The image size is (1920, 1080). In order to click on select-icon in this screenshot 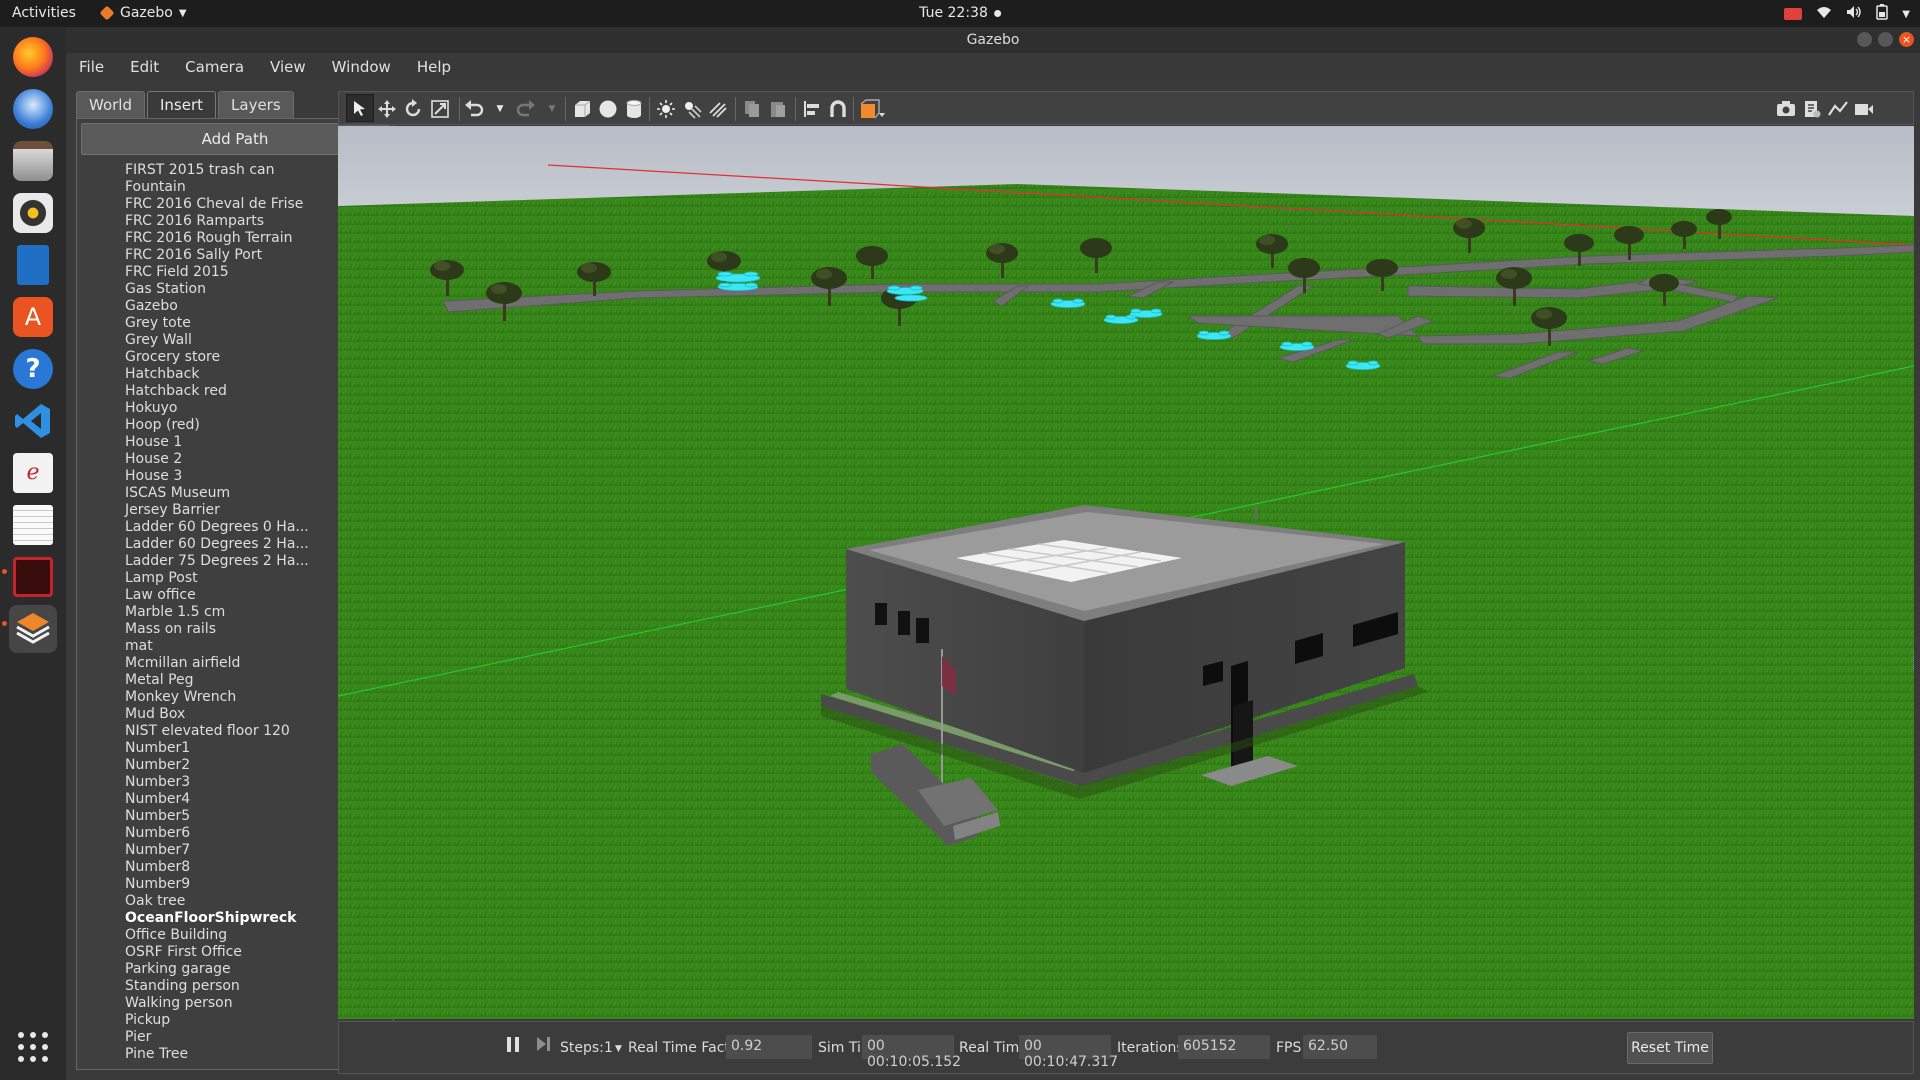, I will do `click(360, 108)`.